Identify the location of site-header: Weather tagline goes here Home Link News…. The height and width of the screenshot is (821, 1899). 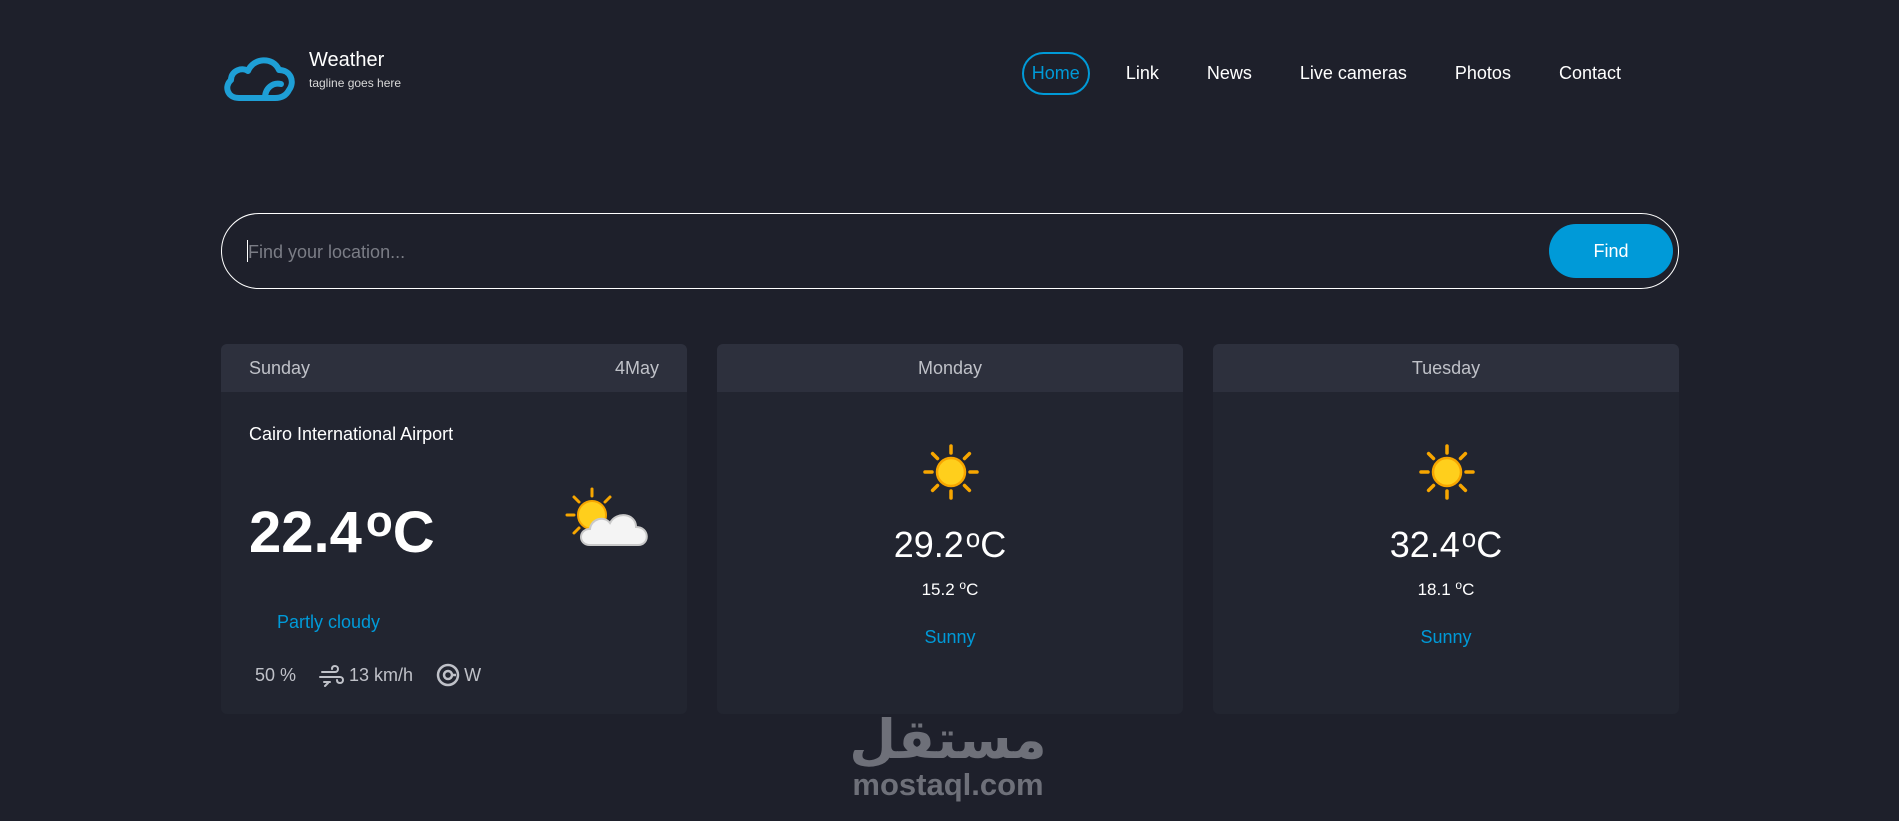
(933, 78).